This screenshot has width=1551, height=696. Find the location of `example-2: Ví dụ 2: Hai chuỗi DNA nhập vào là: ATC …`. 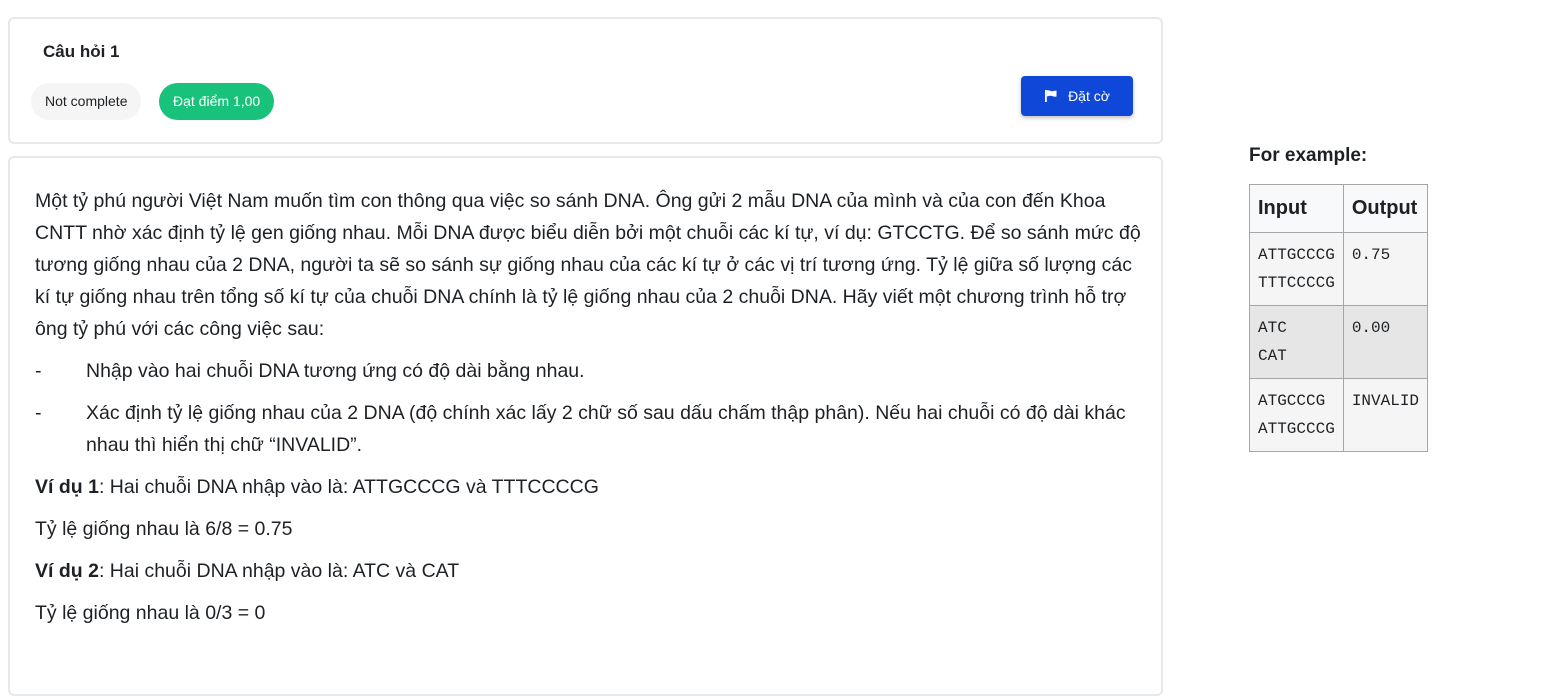

example-2: Ví dụ 2: Hai chuỗi DNA nhập vào là: ATC … is located at coordinates (590, 571).